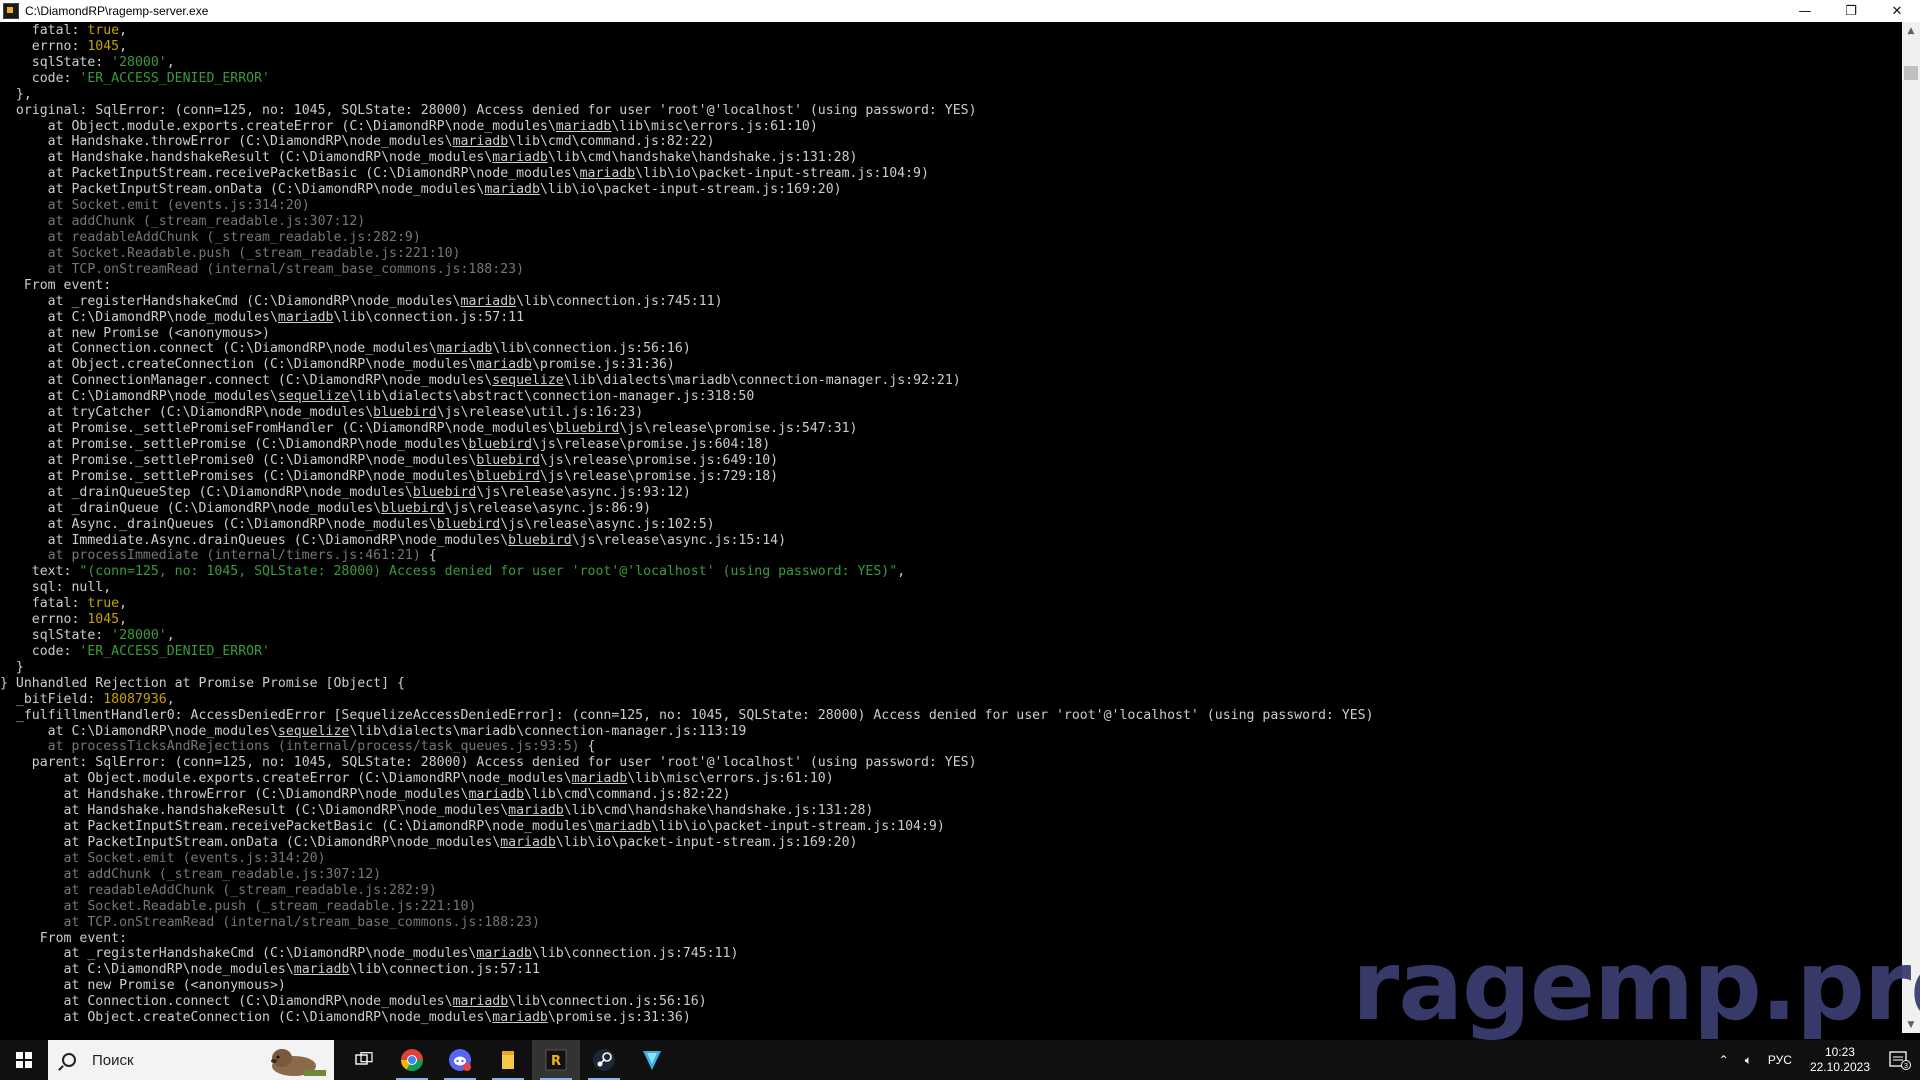 Image resolution: width=1920 pixels, height=1080 pixels. What do you see at coordinates (56, 588) in the screenshot?
I see `console-text-segment: sql: null,` at bounding box center [56, 588].